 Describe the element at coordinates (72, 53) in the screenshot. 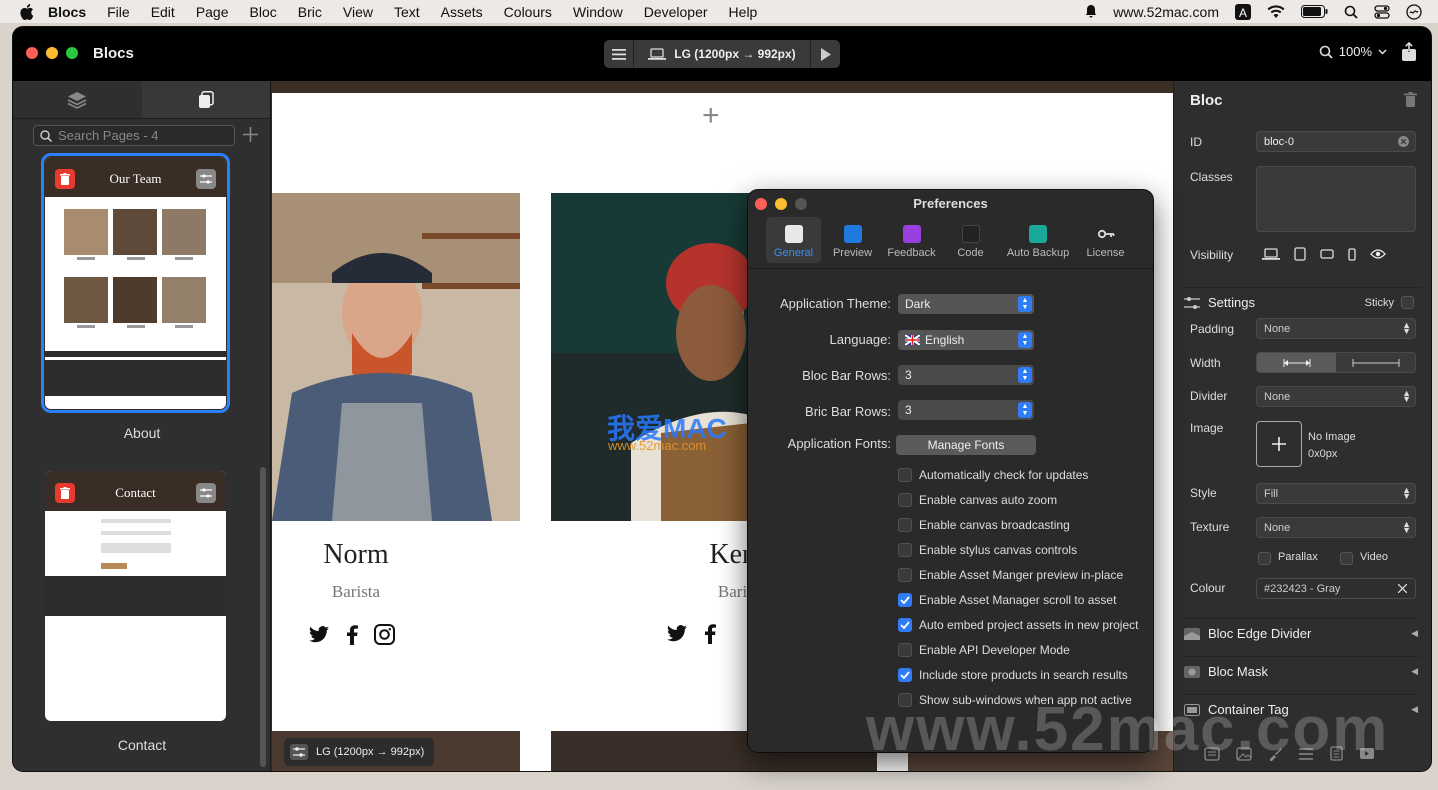

I see `zoom-window-button` at that location.